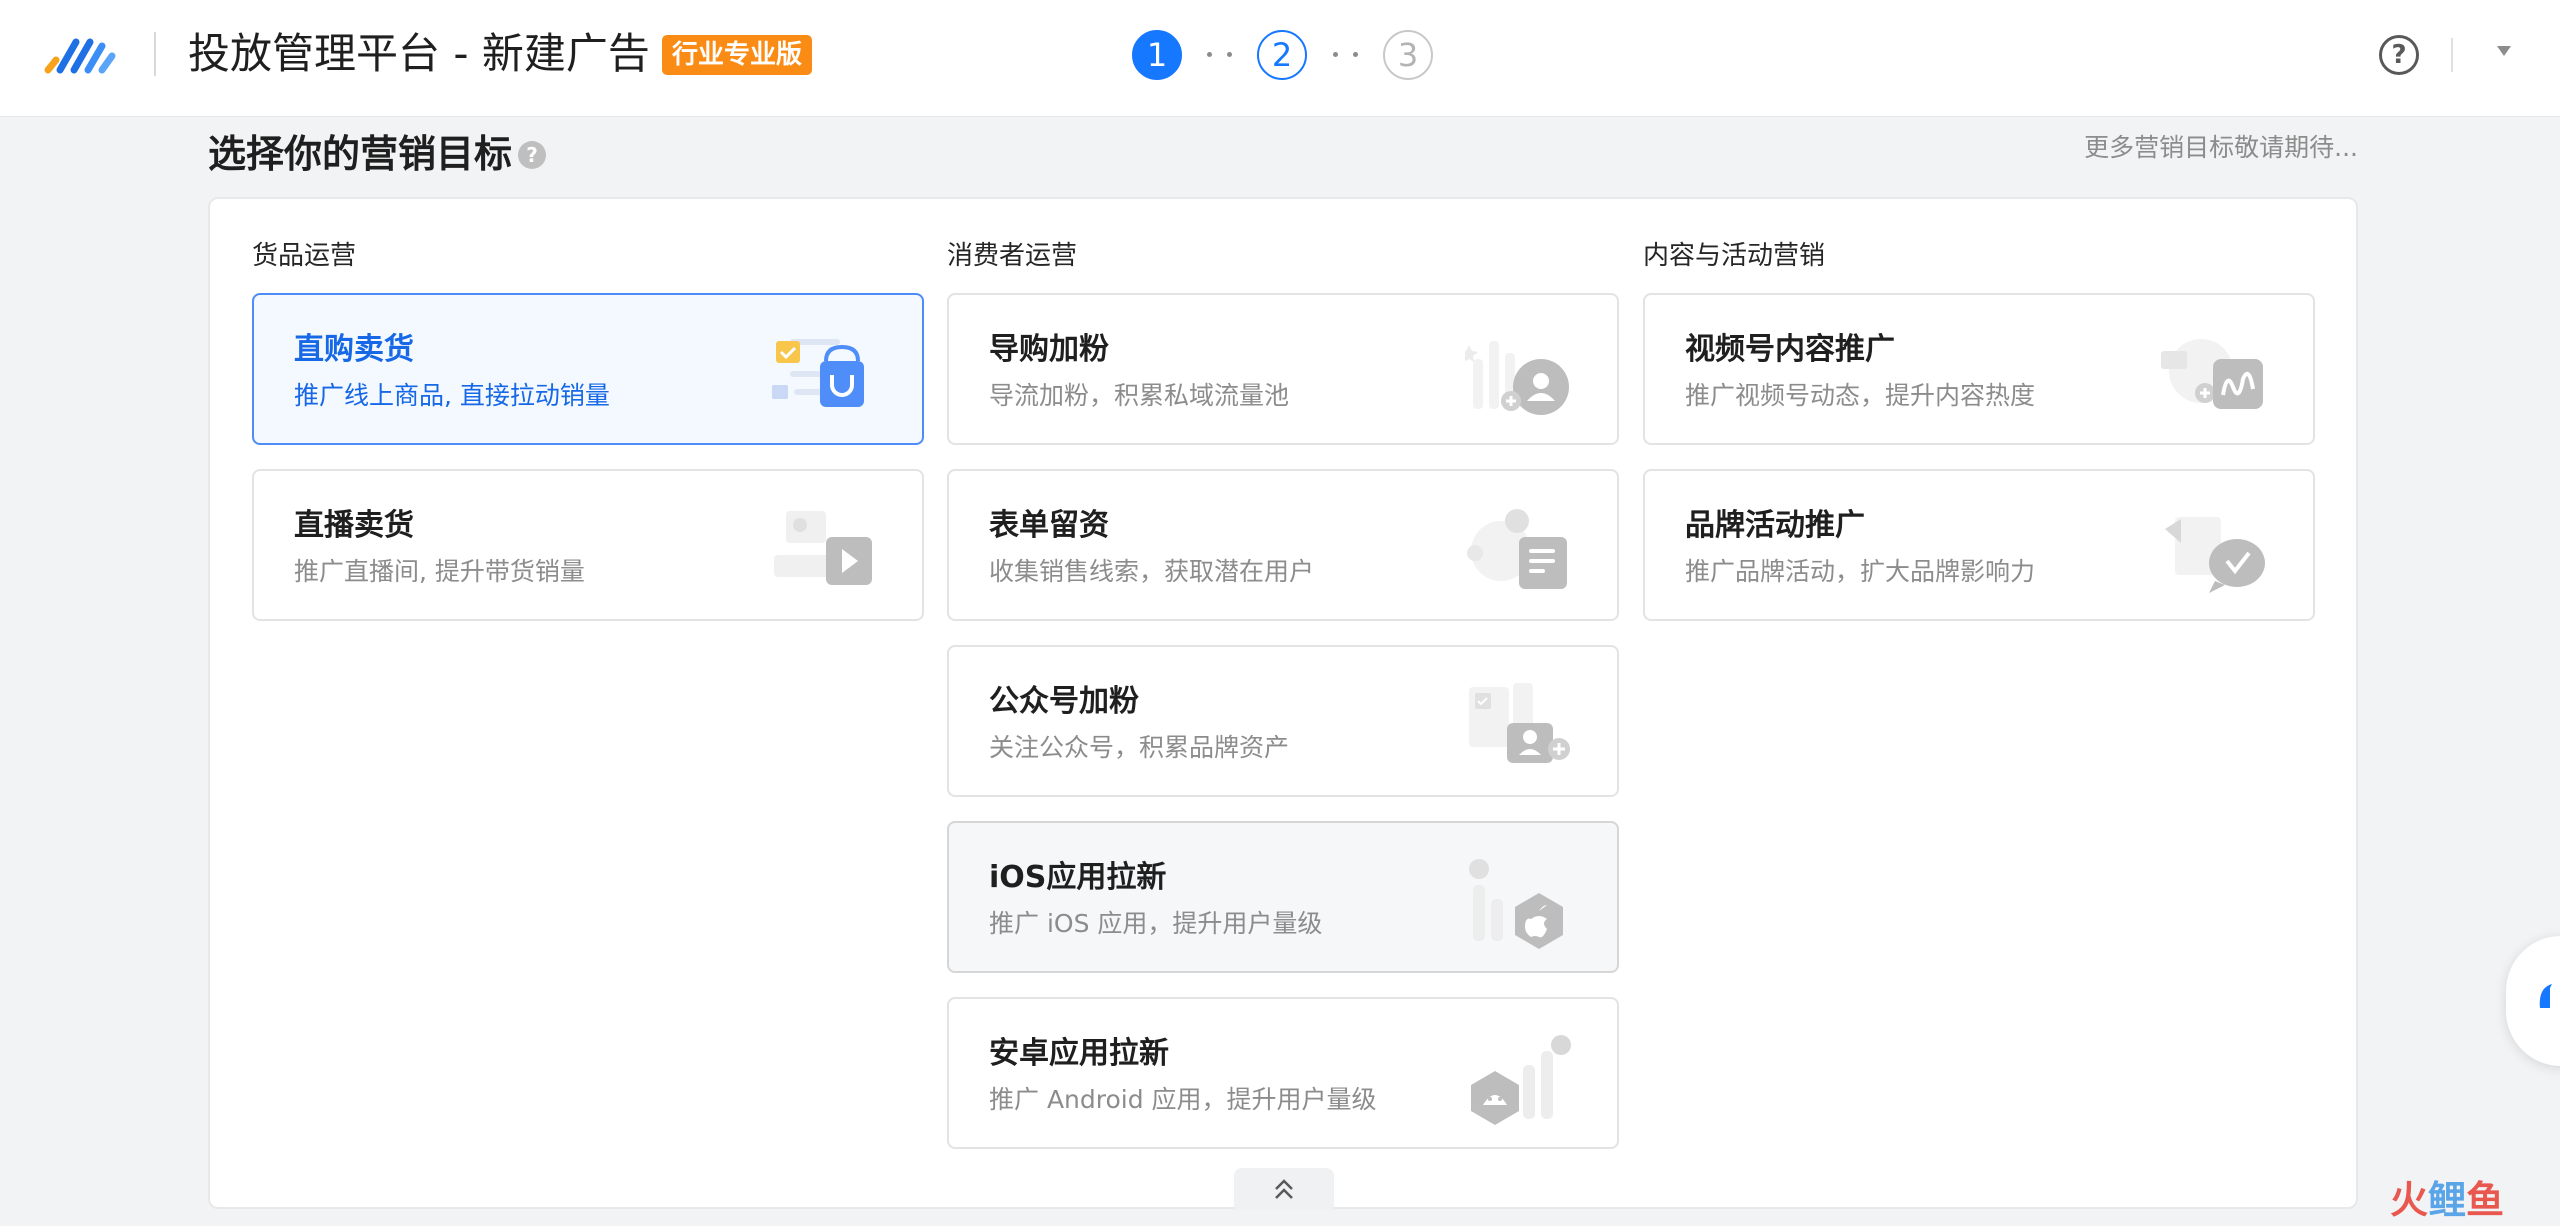 Image resolution: width=2560 pixels, height=1226 pixels. What do you see at coordinates (1152, 571) in the screenshot?
I see `card-desc: 收集销售线索，获取潜在用户` at bounding box center [1152, 571].